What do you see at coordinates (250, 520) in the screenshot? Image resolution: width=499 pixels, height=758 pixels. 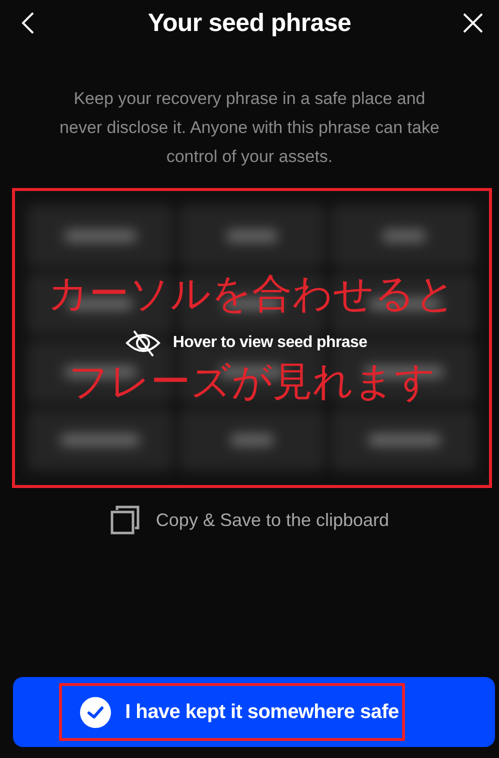 I see `copy-button: Copy & Save to the clipboard` at bounding box center [250, 520].